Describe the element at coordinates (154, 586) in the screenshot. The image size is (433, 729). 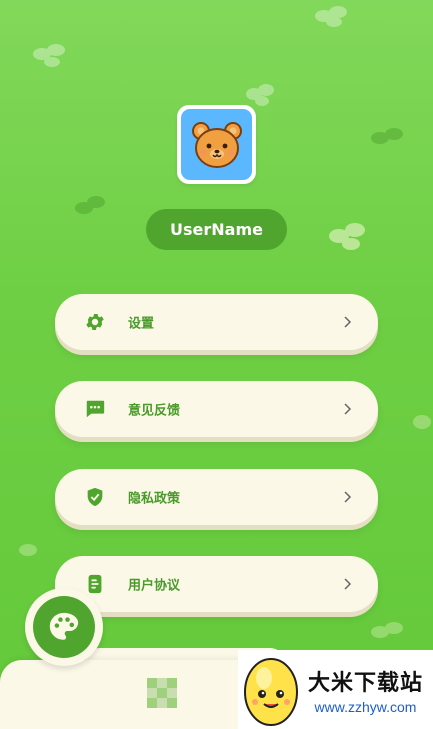
I see `menu-item-label: 用户协议` at that location.